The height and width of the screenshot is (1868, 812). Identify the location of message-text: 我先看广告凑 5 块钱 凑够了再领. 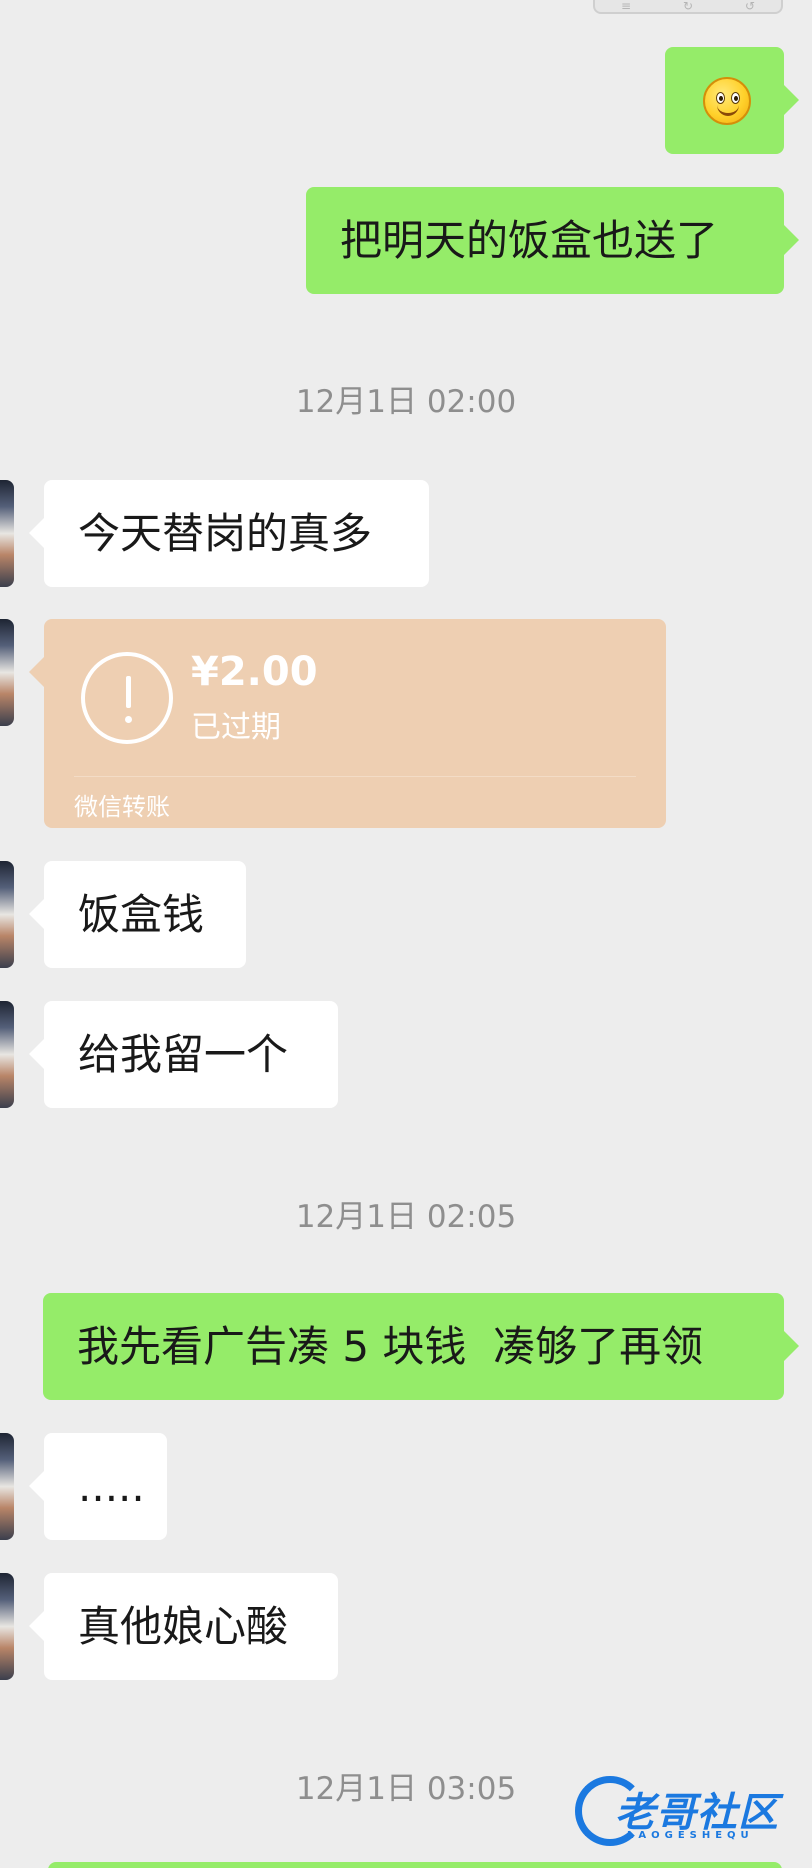
(390, 1346).